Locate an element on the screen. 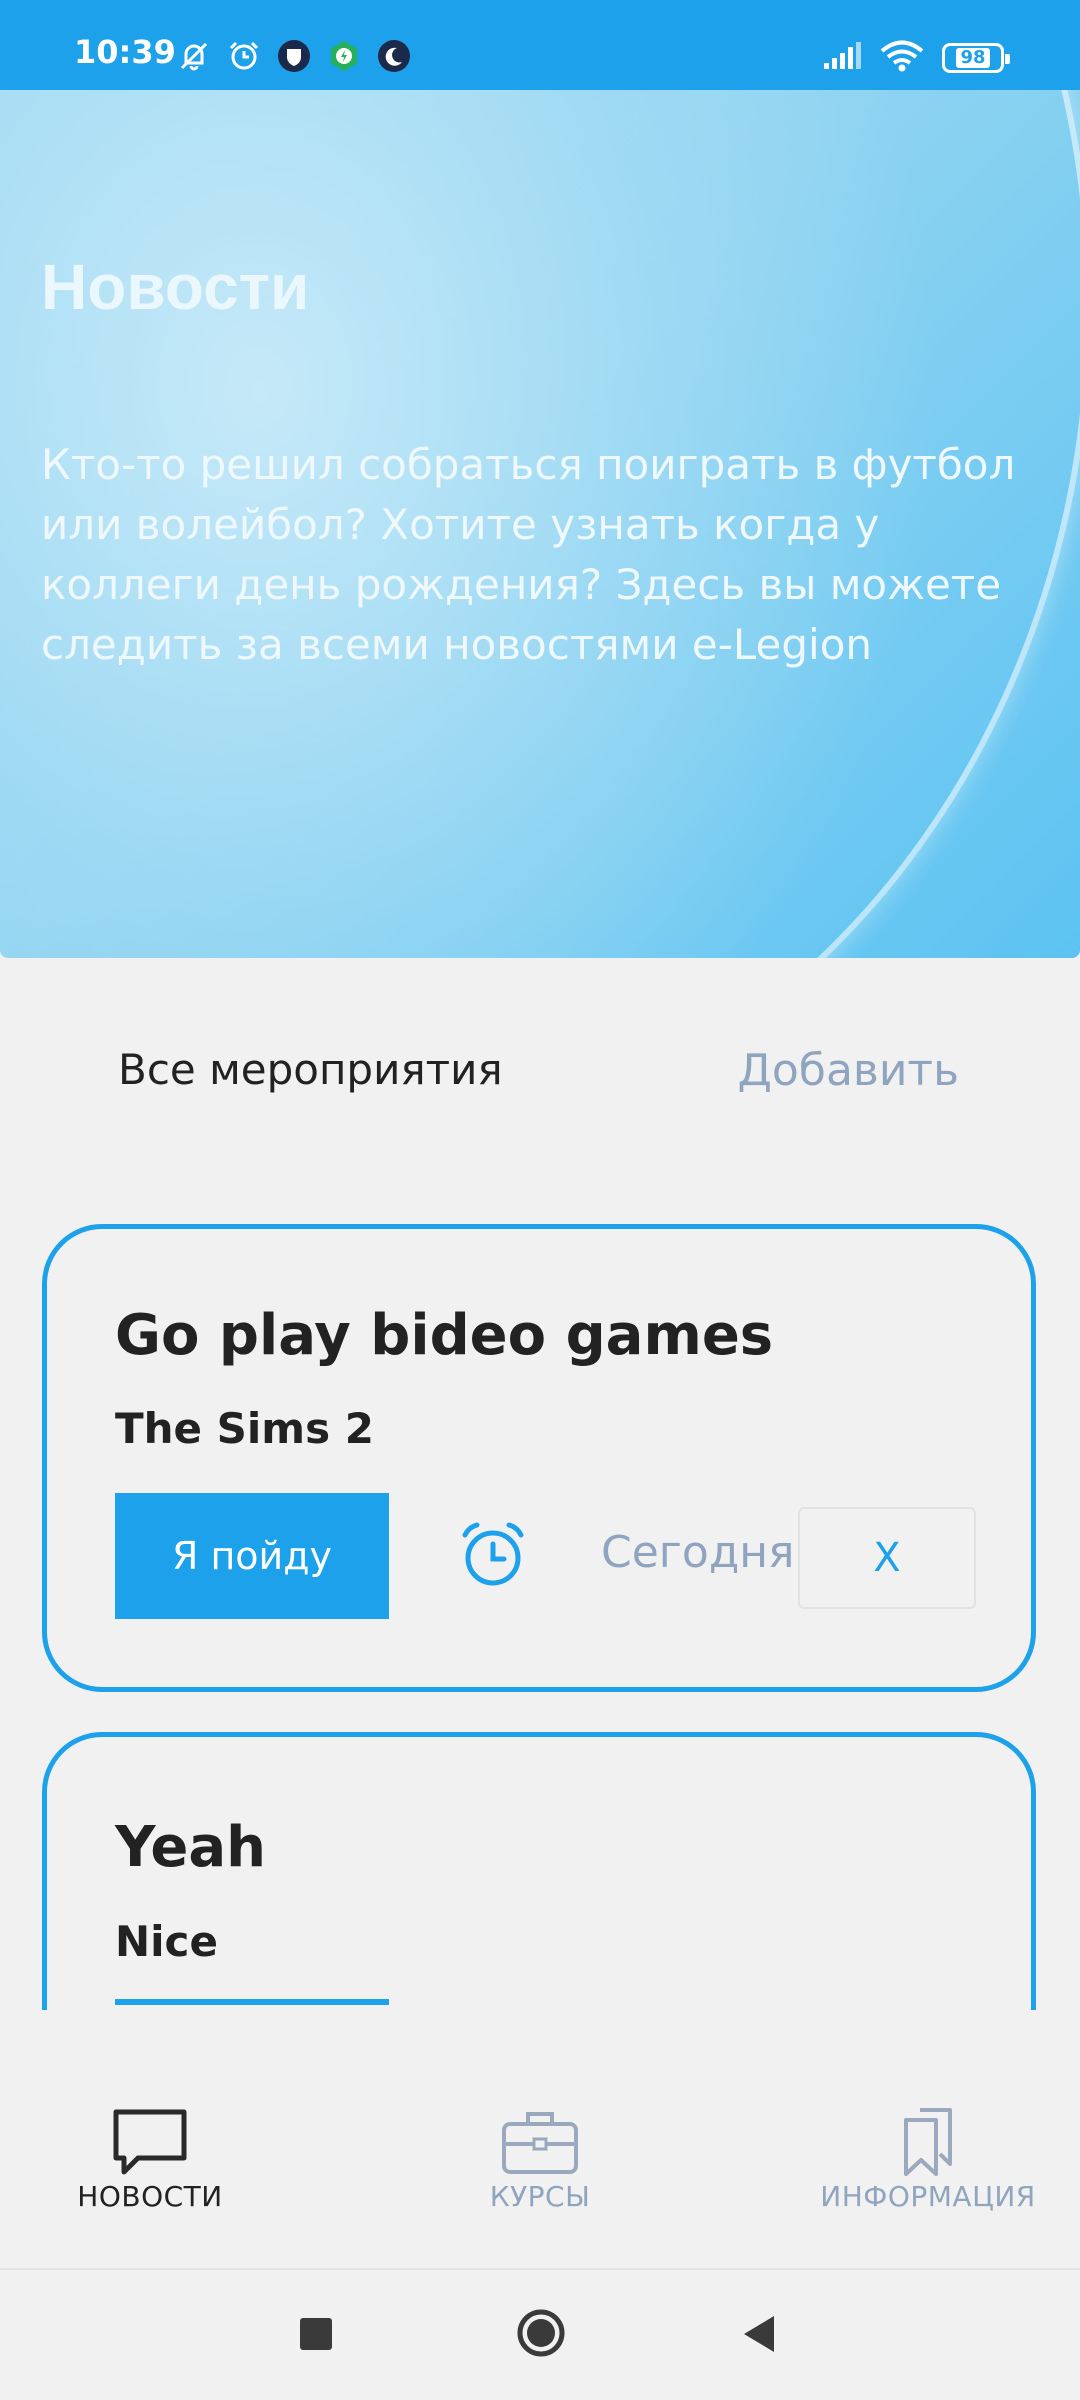  event-title: Go play bideo games is located at coordinates (444, 1335).